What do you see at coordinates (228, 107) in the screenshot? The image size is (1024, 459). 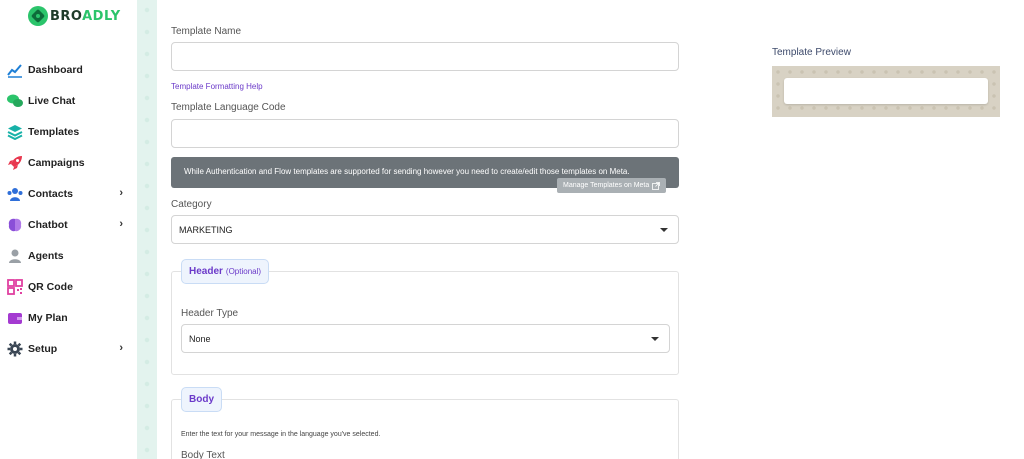 I see `template-language-code-label: Template Language Code` at bounding box center [228, 107].